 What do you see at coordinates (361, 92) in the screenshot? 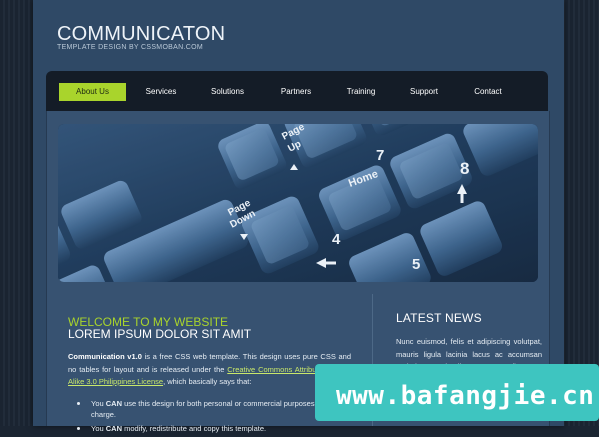
I see `nav-item-training: Training` at bounding box center [361, 92].